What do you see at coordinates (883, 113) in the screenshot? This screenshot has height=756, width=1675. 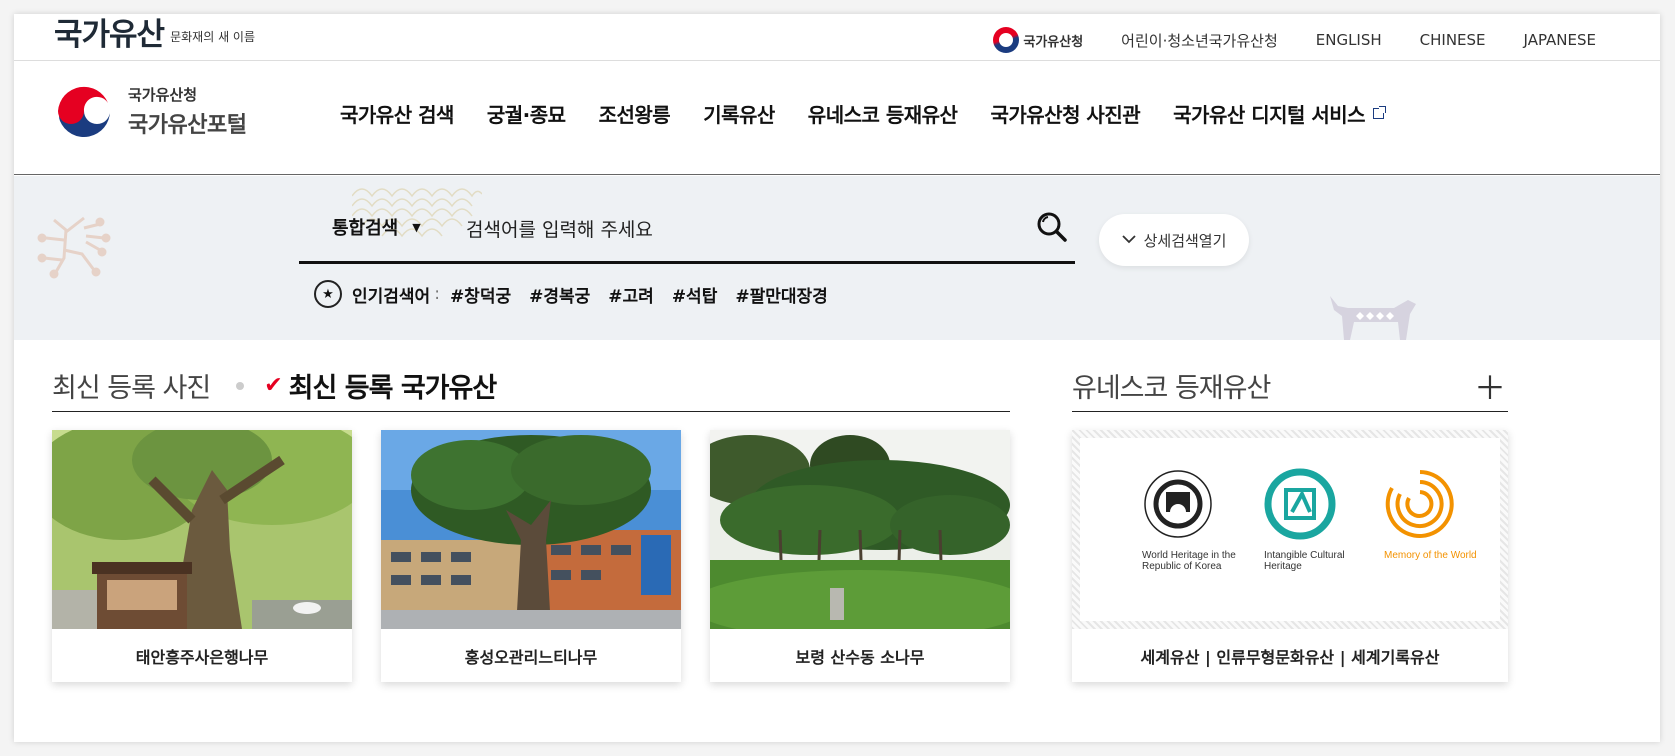 I see `nav-item-unesco: 유네스코 등재유산` at bounding box center [883, 113].